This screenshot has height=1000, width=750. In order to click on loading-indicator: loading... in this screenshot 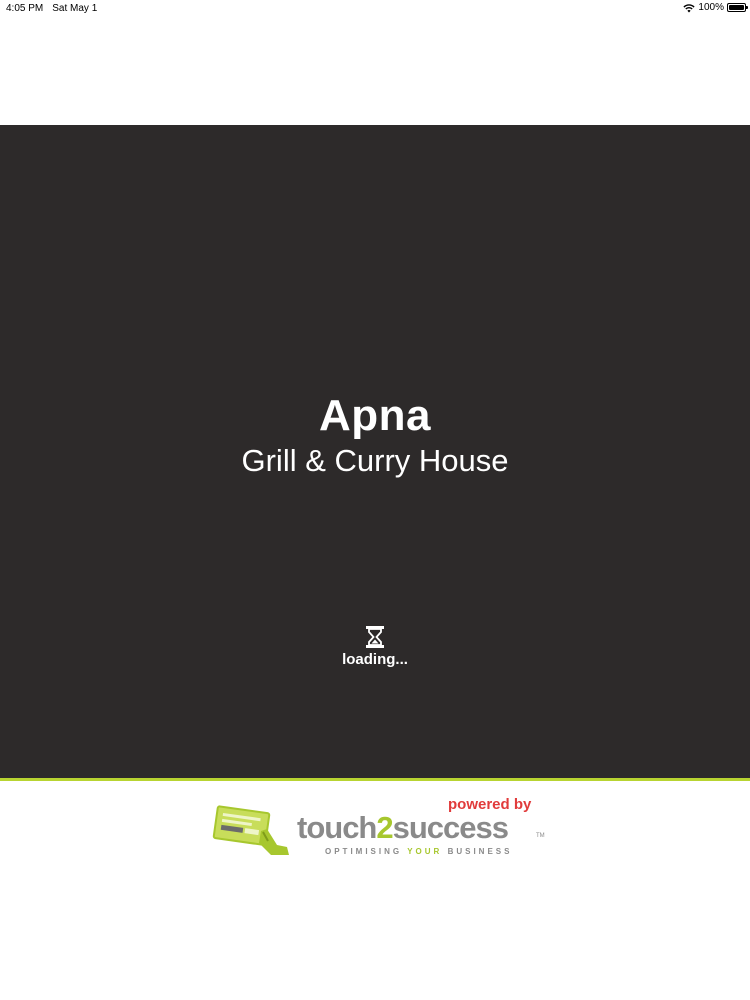, I will do `click(375, 646)`.